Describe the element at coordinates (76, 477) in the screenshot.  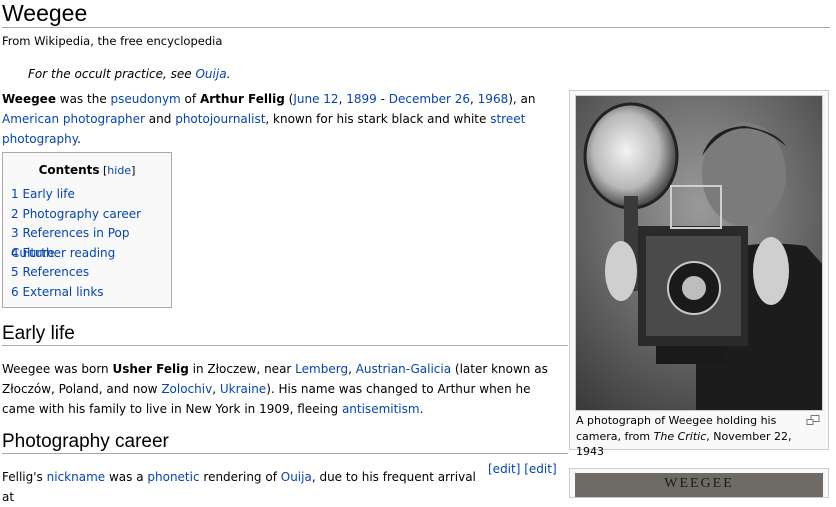
I see `nickname-link: nickname` at that location.